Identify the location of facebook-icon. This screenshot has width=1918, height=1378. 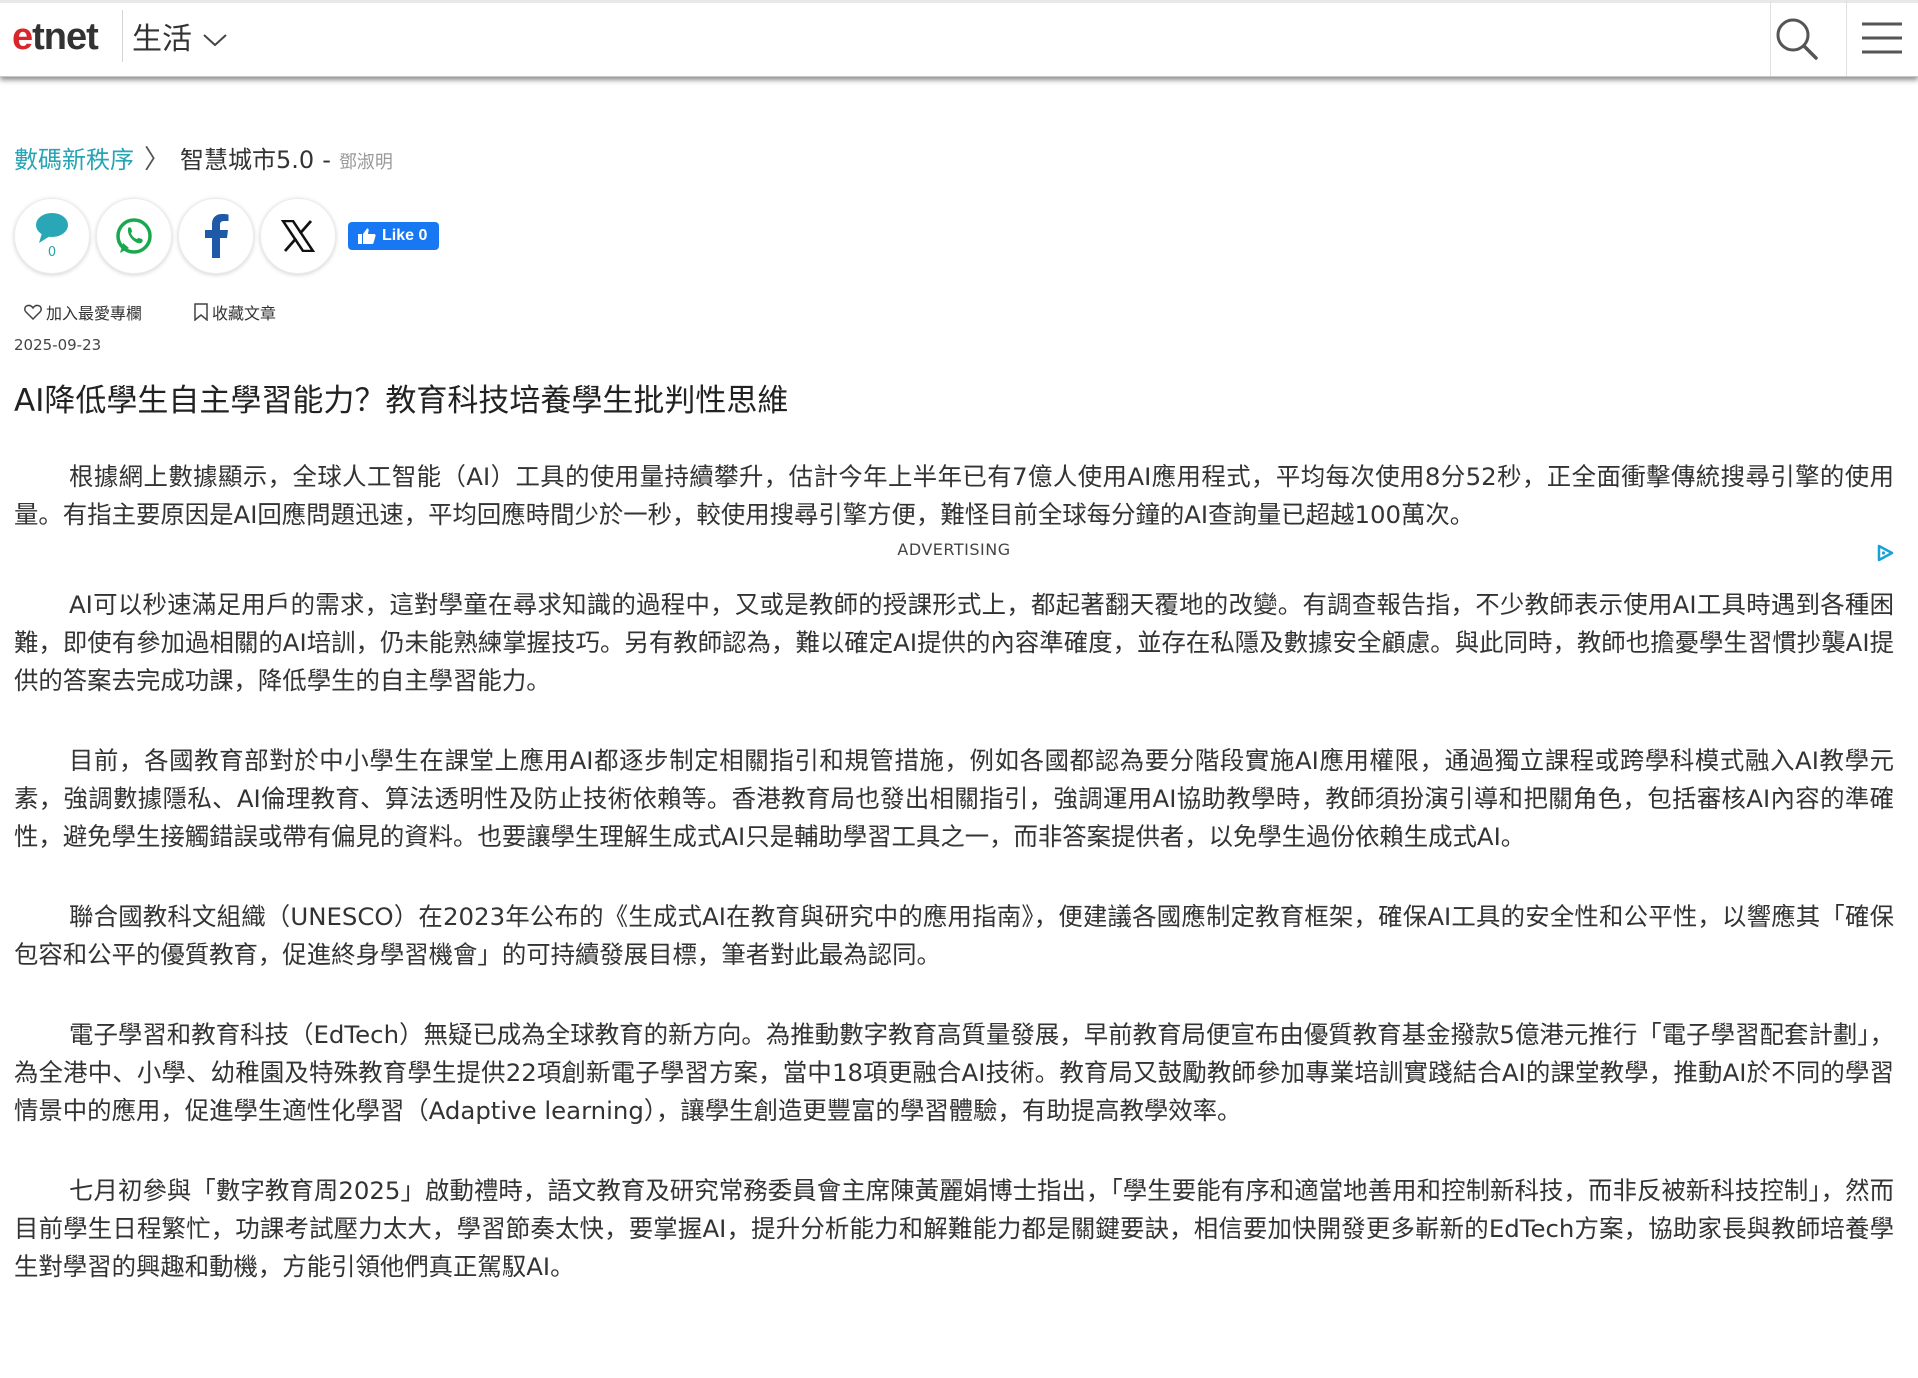
(217, 236).